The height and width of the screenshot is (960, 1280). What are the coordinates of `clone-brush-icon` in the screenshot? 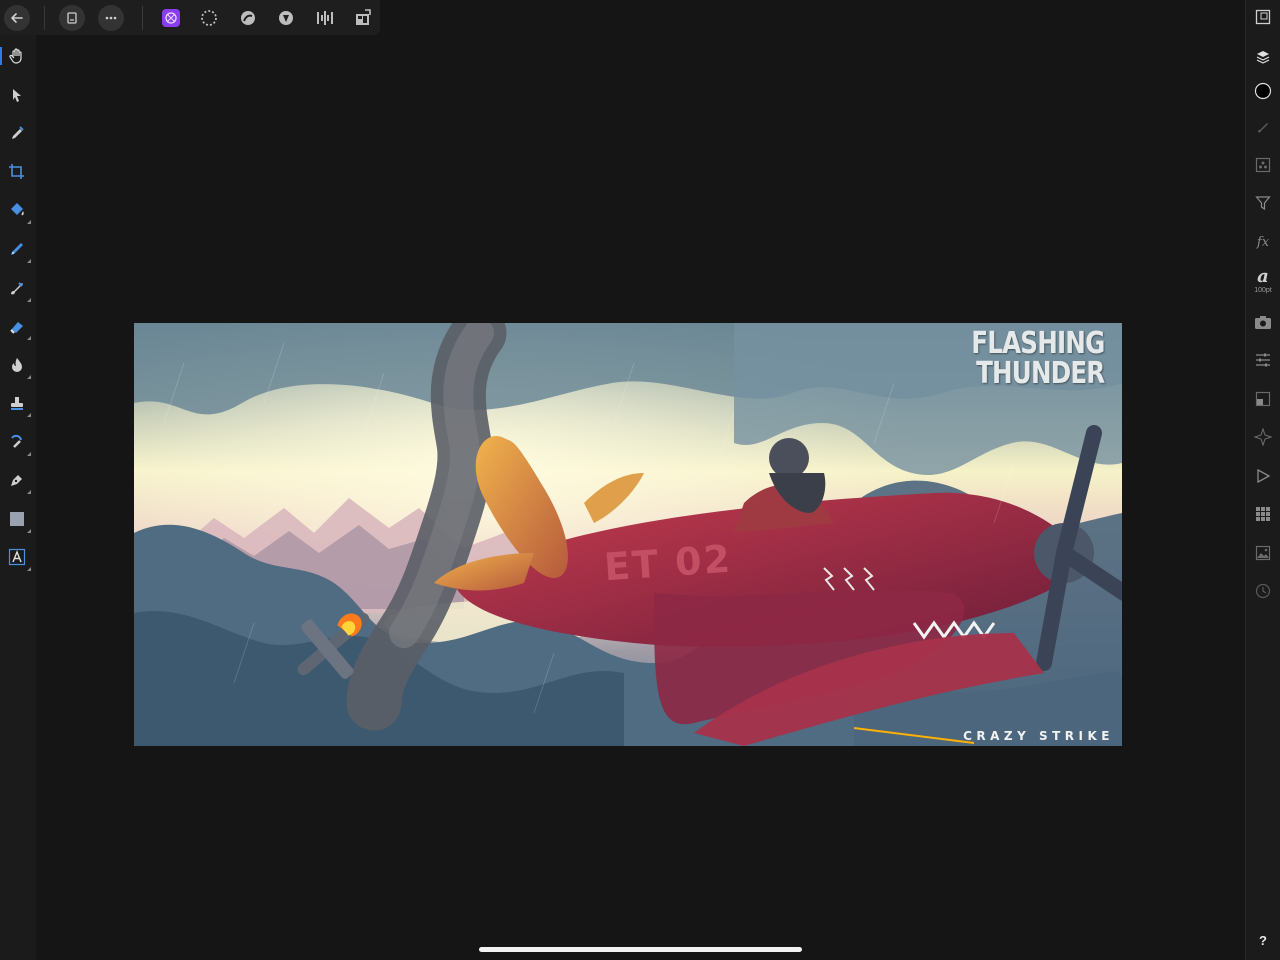 It's located at (17, 403).